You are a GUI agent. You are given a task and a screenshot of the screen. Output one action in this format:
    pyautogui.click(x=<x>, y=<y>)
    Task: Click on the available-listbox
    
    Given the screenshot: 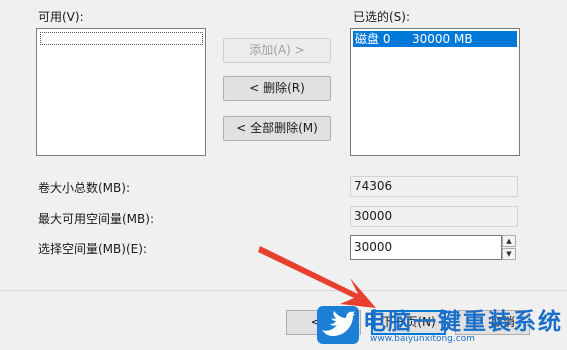 What is the action you would take?
    pyautogui.click(x=121, y=92)
    